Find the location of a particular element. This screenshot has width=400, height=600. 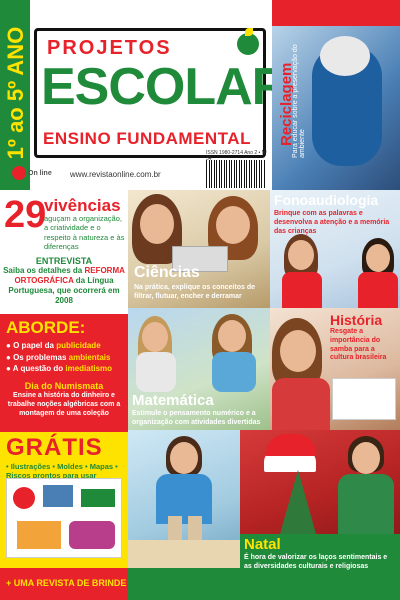

fono-title: Fonoaudiologia is located at coordinates (326, 200).